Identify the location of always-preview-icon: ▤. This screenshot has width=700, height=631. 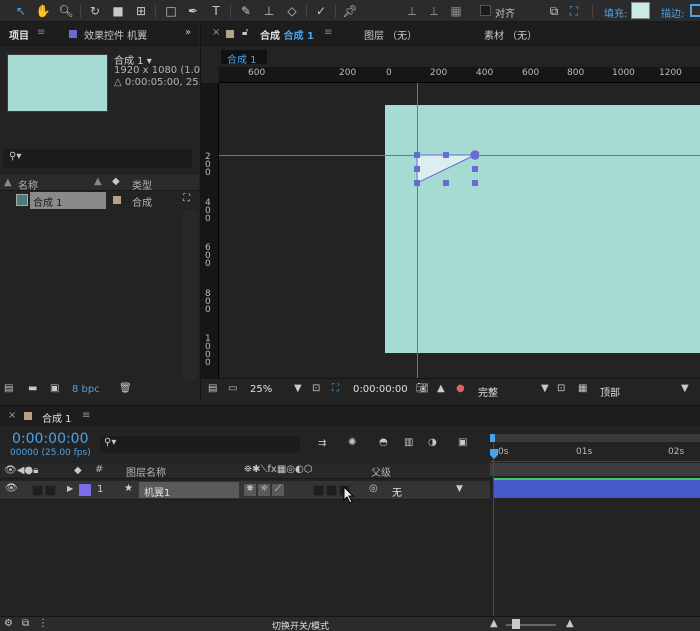
(212, 388).